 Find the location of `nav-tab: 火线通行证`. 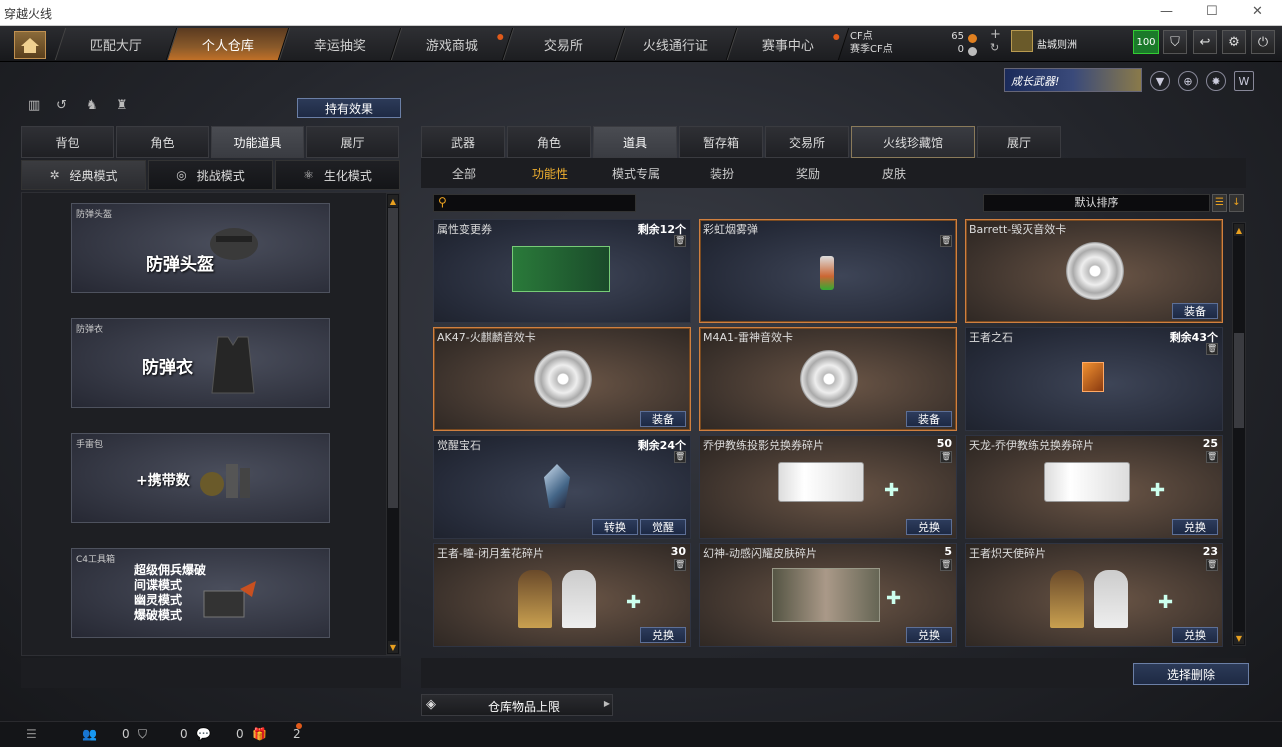

nav-tab: 火线通行证 is located at coordinates (676, 44).